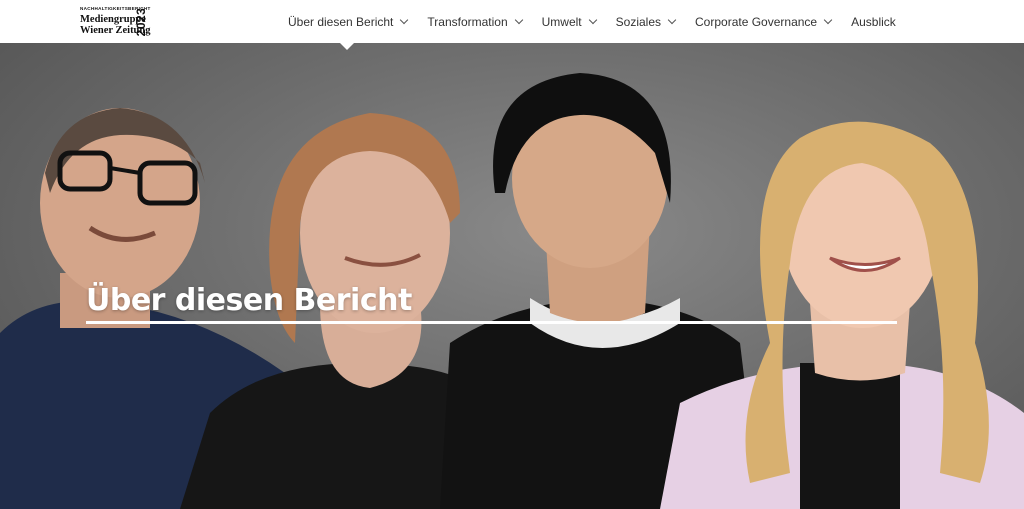 The height and width of the screenshot is (509, 1024). Describe the element at coordinates (467, 21) in the screenshot. I see `nav-item-label: Transformation` at that location.